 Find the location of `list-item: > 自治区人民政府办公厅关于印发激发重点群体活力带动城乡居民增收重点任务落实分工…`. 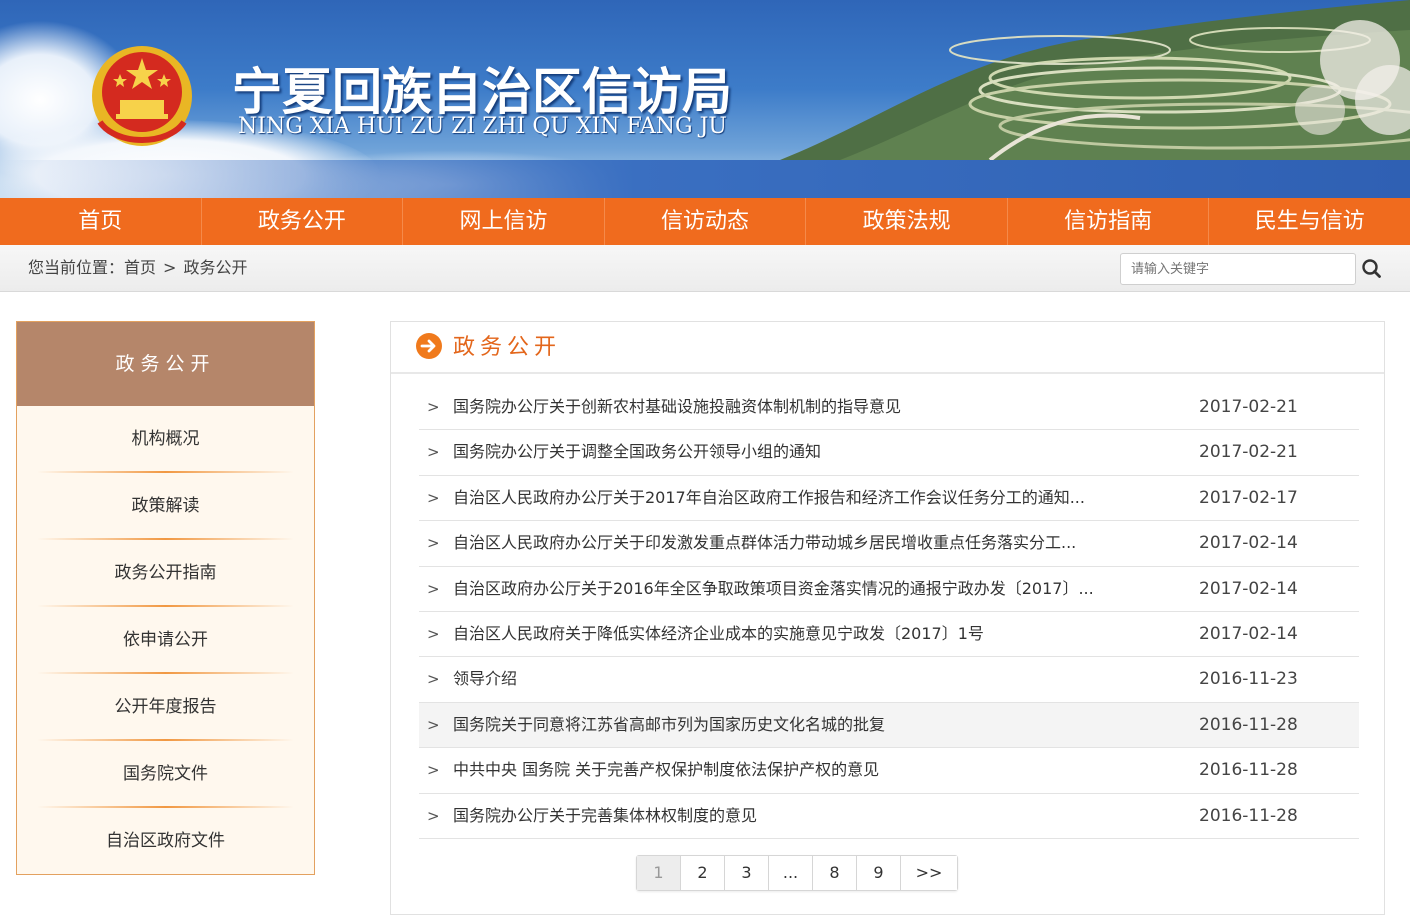

list-item: > 自治区人民政府办公厅关于印发激发重点群体活力带动城乡居民增收重点任务落实分工… is located at coordinates (889, 544).